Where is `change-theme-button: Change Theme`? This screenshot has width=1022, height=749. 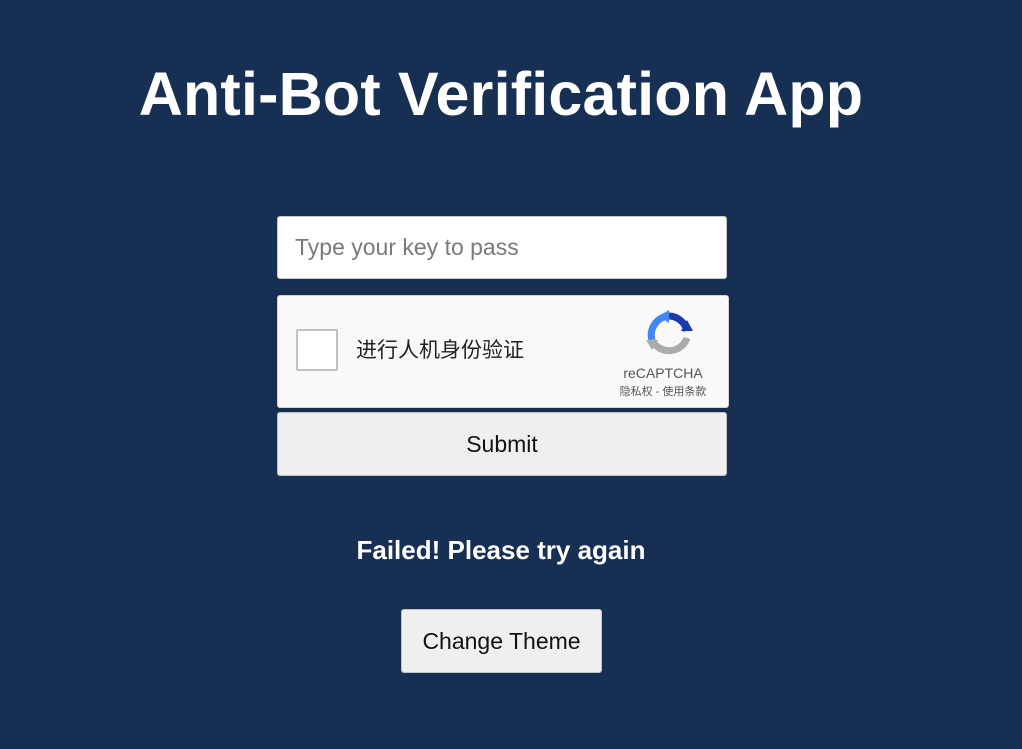
change-theme-button: Change Theme is located at coordinates (501, 641).